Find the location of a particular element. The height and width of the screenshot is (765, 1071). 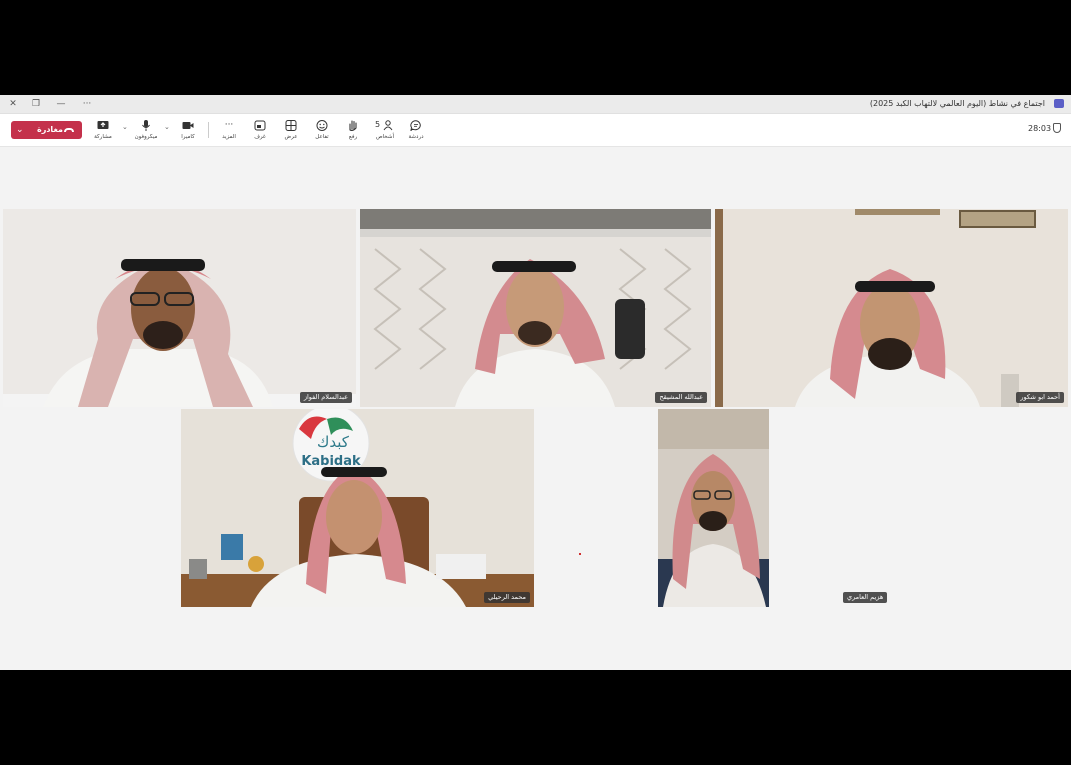

logo-latin-text: Kabidak is located at coordinates (331, 461).